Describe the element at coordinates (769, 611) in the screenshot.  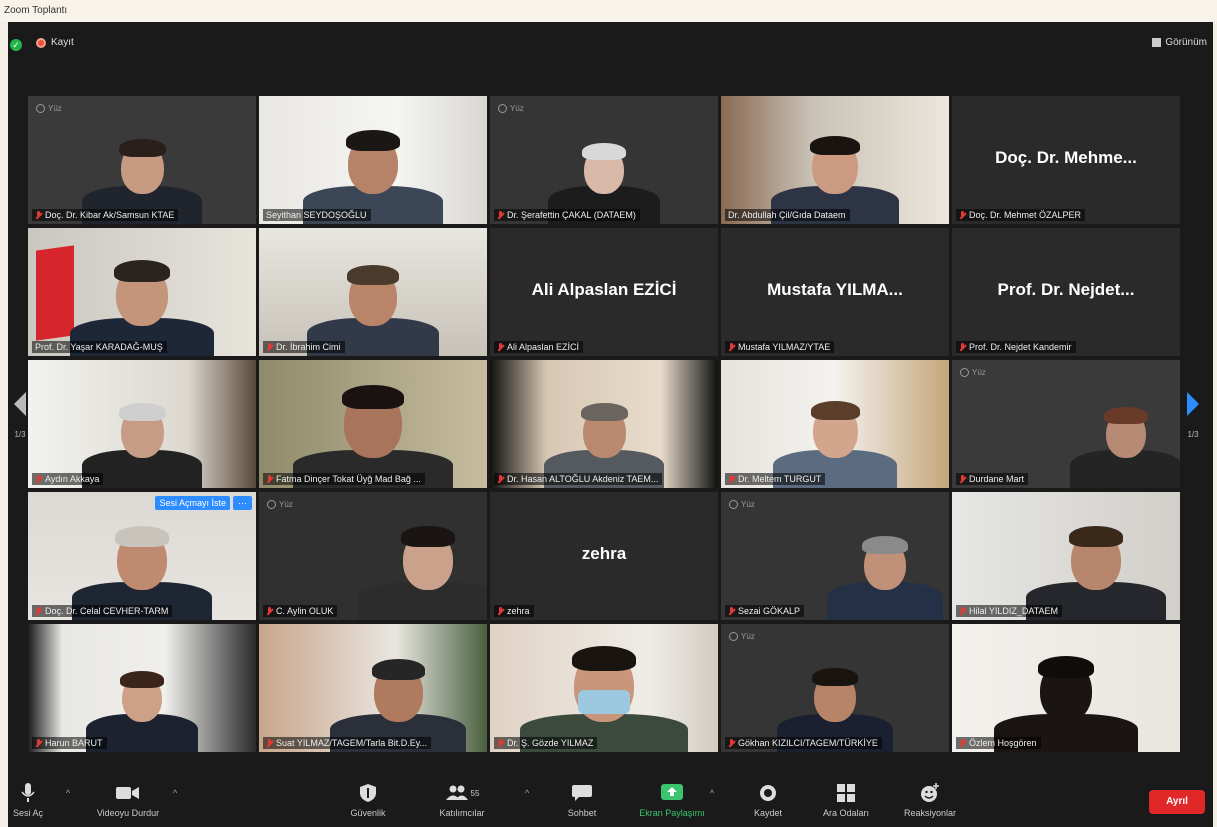
I see `participant-name: Sezai GÖKALP` at that location.